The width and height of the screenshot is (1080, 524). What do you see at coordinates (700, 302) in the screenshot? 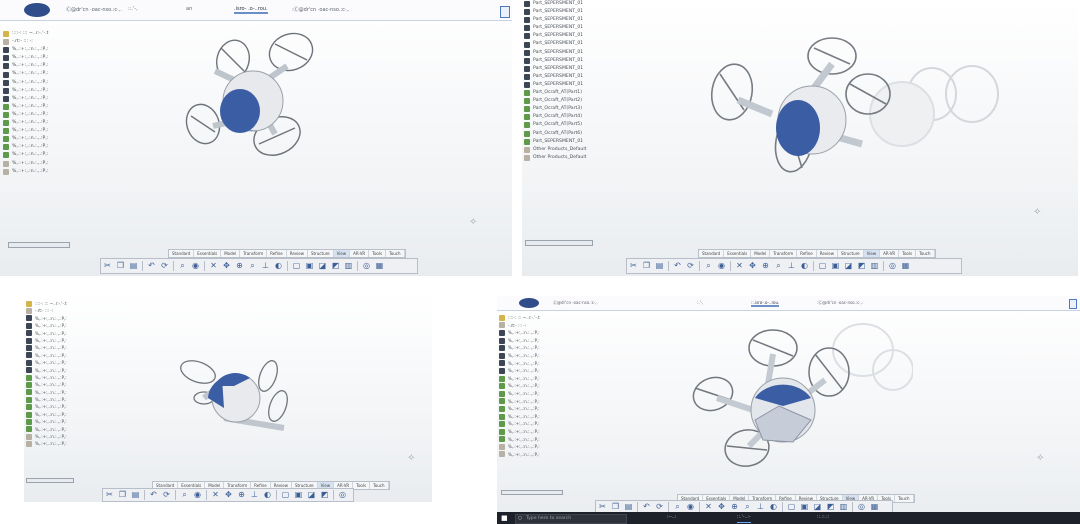
I see `file-tab: :.'-,` at bounding box center [700, 302].